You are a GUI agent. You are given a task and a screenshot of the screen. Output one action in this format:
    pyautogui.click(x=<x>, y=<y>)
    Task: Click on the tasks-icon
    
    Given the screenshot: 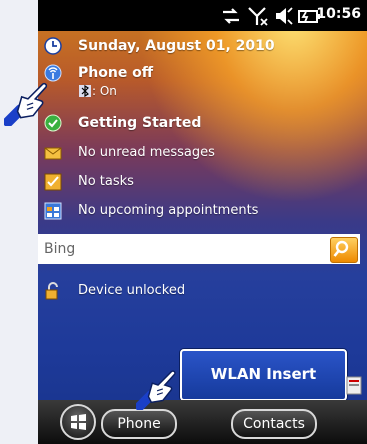 What is the action you would take?
    pyautogui.click(x=53, y=182)
    